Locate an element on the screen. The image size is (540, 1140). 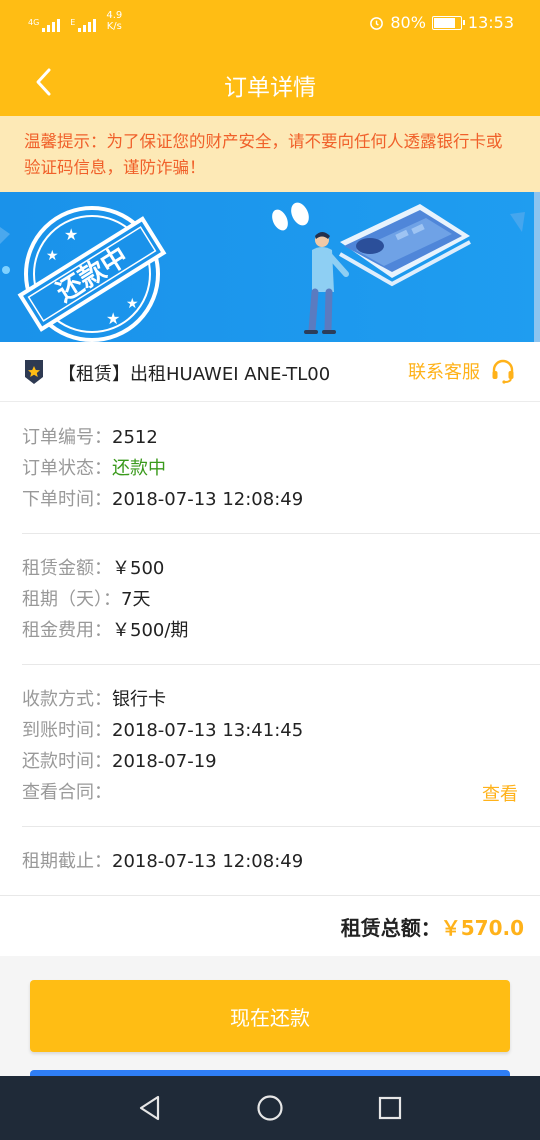
system-home-button is located at coordinates (270, 1108).